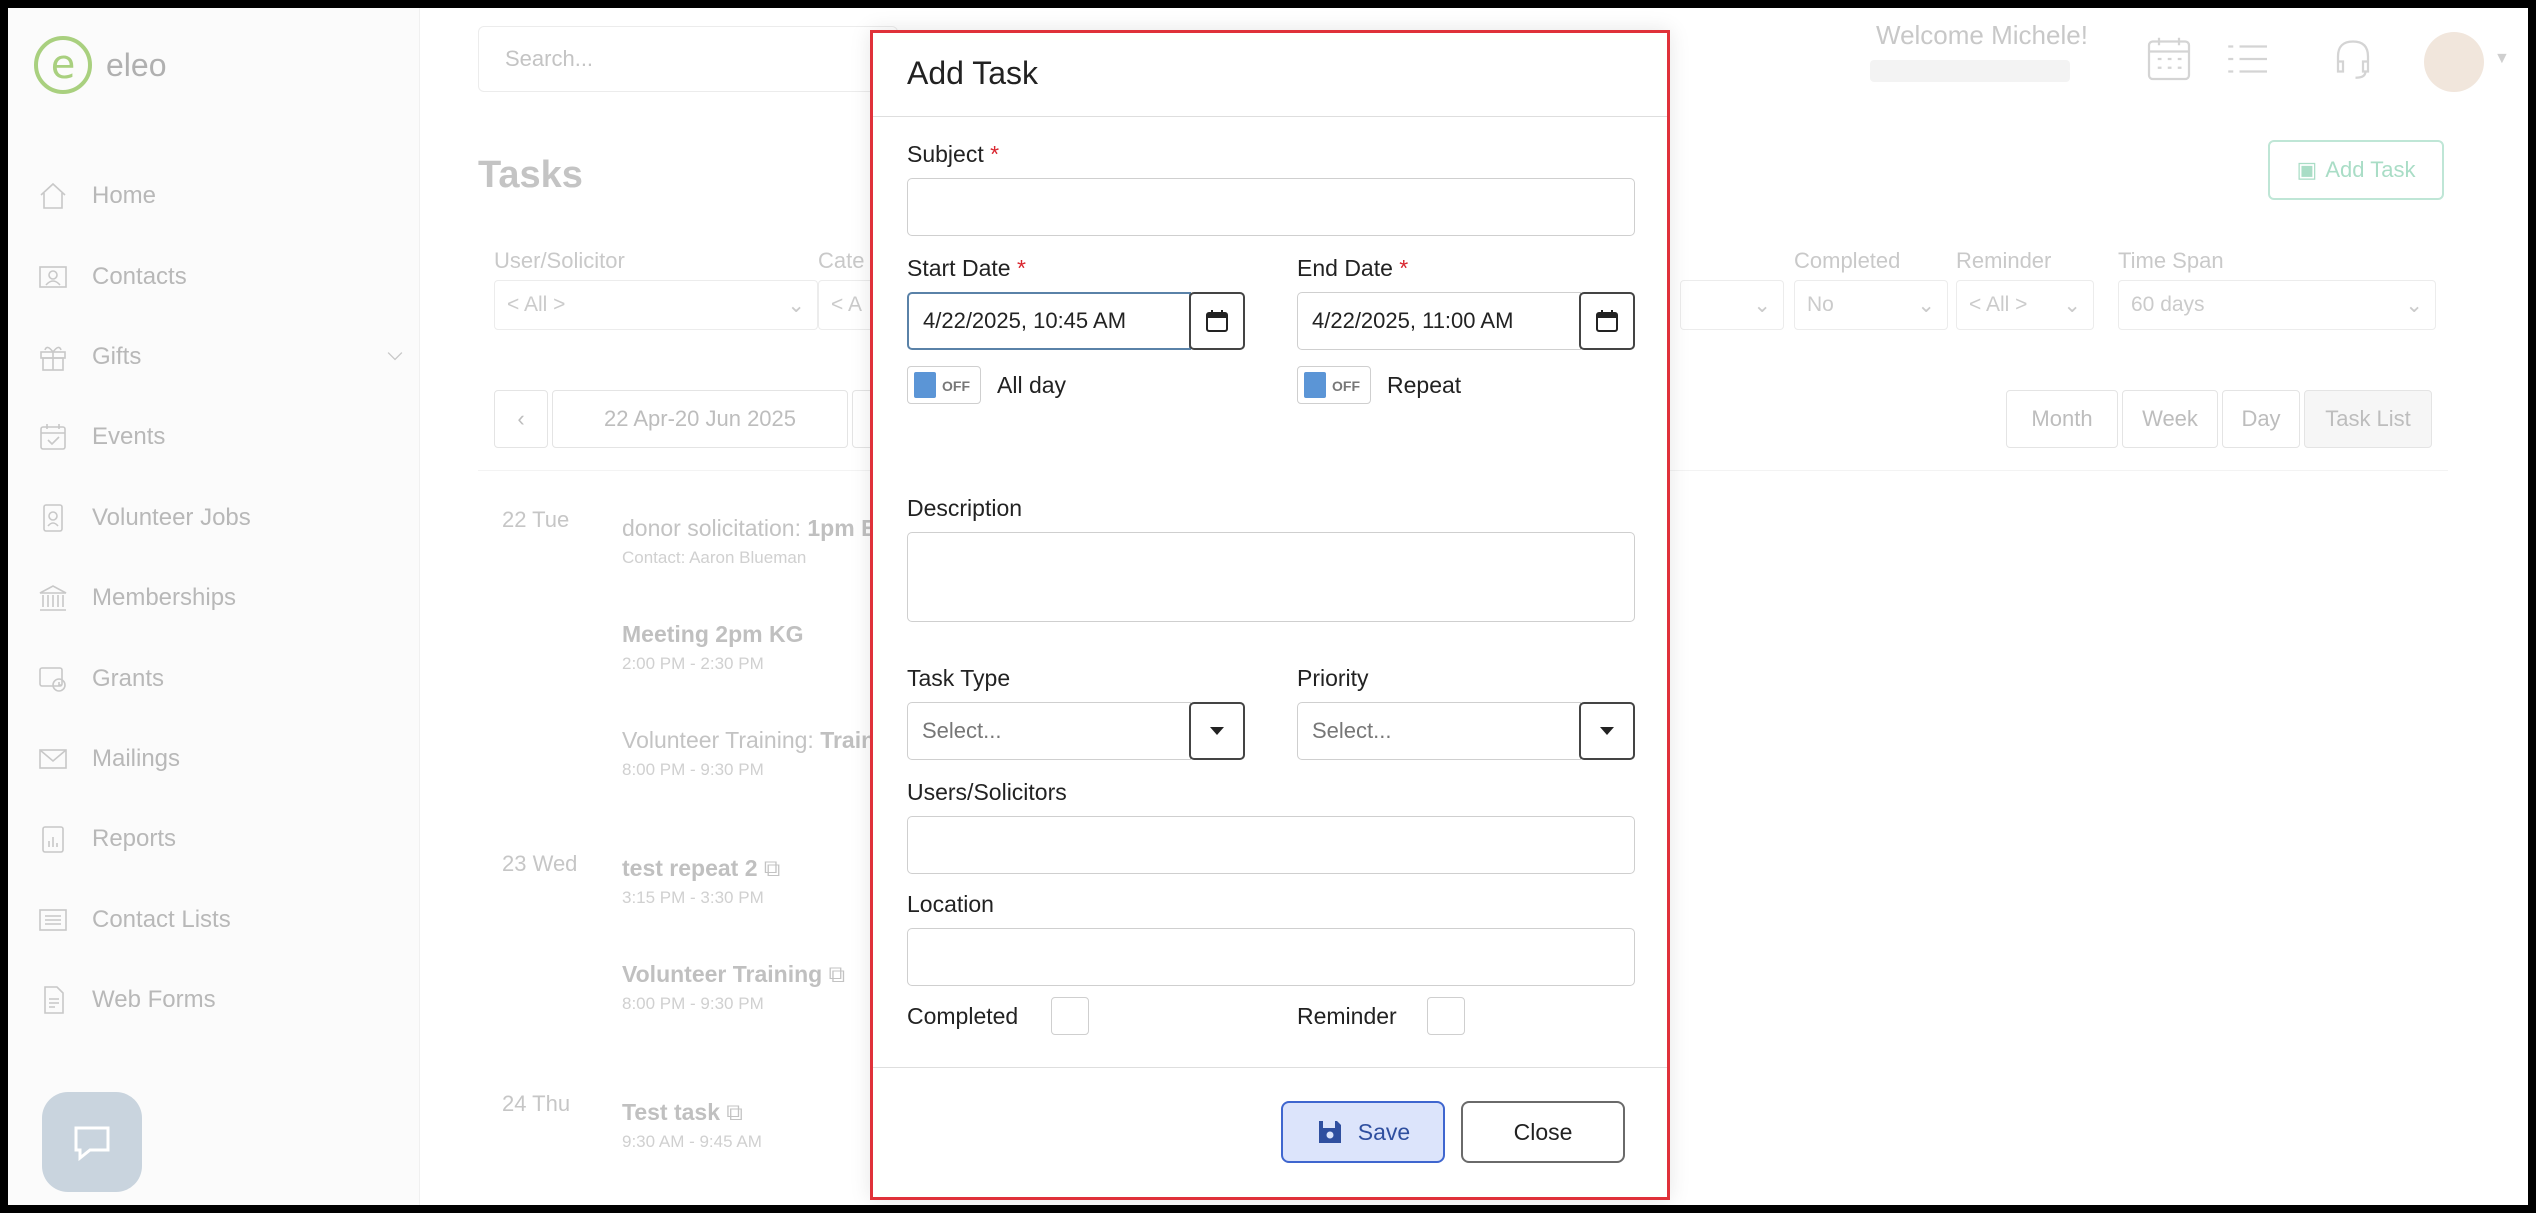 This screenshot has height=1213, width=2536. I want to click on completed-checkbox, so click(1070, 1016).